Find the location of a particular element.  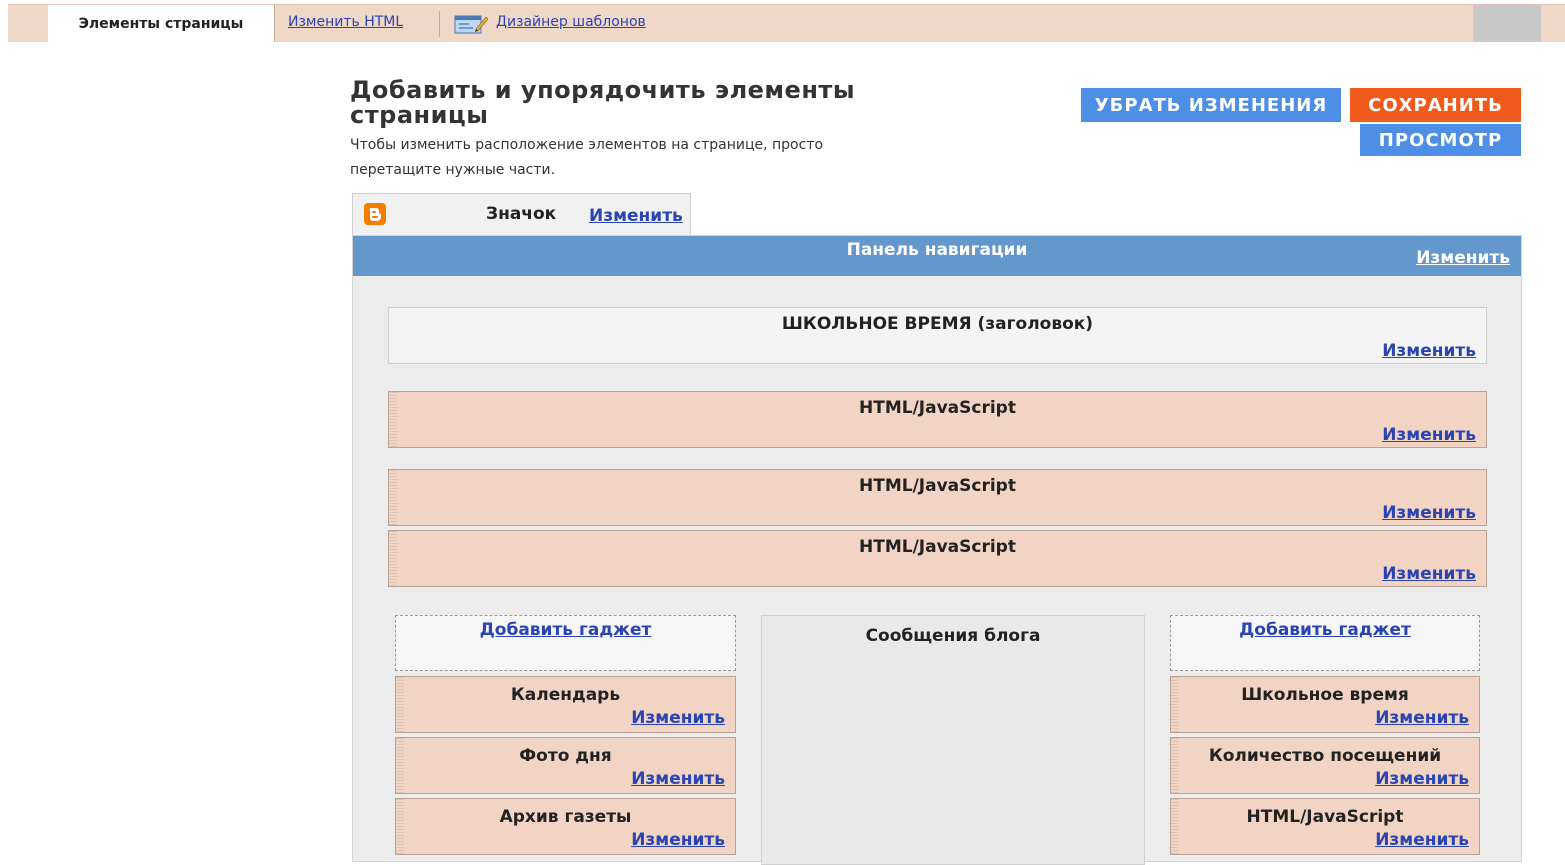

visit-counter-widget: Количество посещений Изменить is located at coordinates (1325, 765).